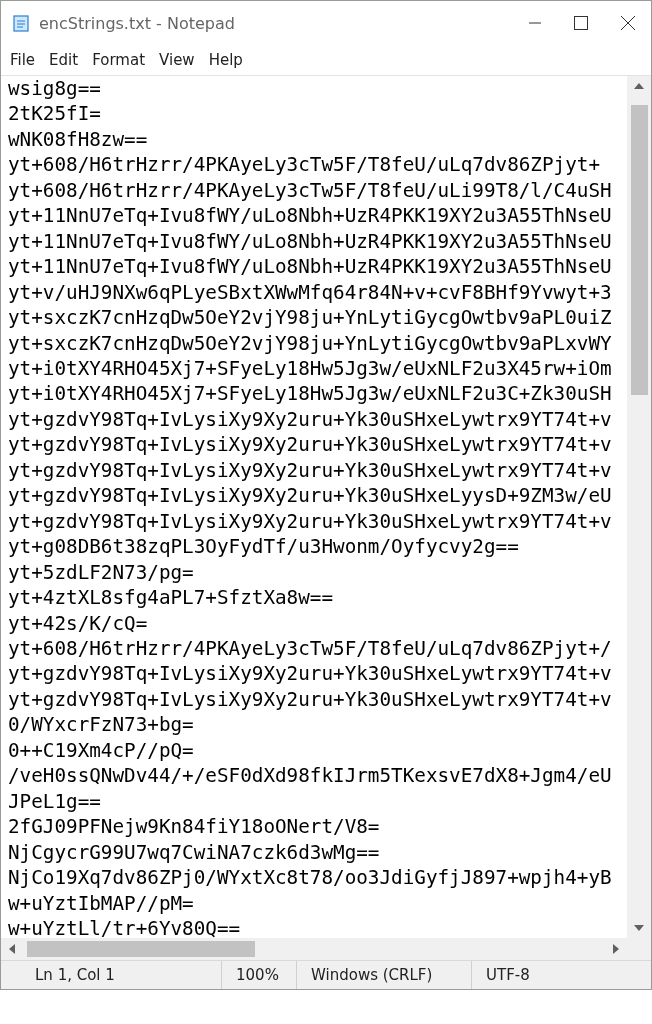 This screenshot has width=652, height=1024. Describe the element at coordinates (616, 949) in the screenshot. I see `scroll-right-icon` at that location.